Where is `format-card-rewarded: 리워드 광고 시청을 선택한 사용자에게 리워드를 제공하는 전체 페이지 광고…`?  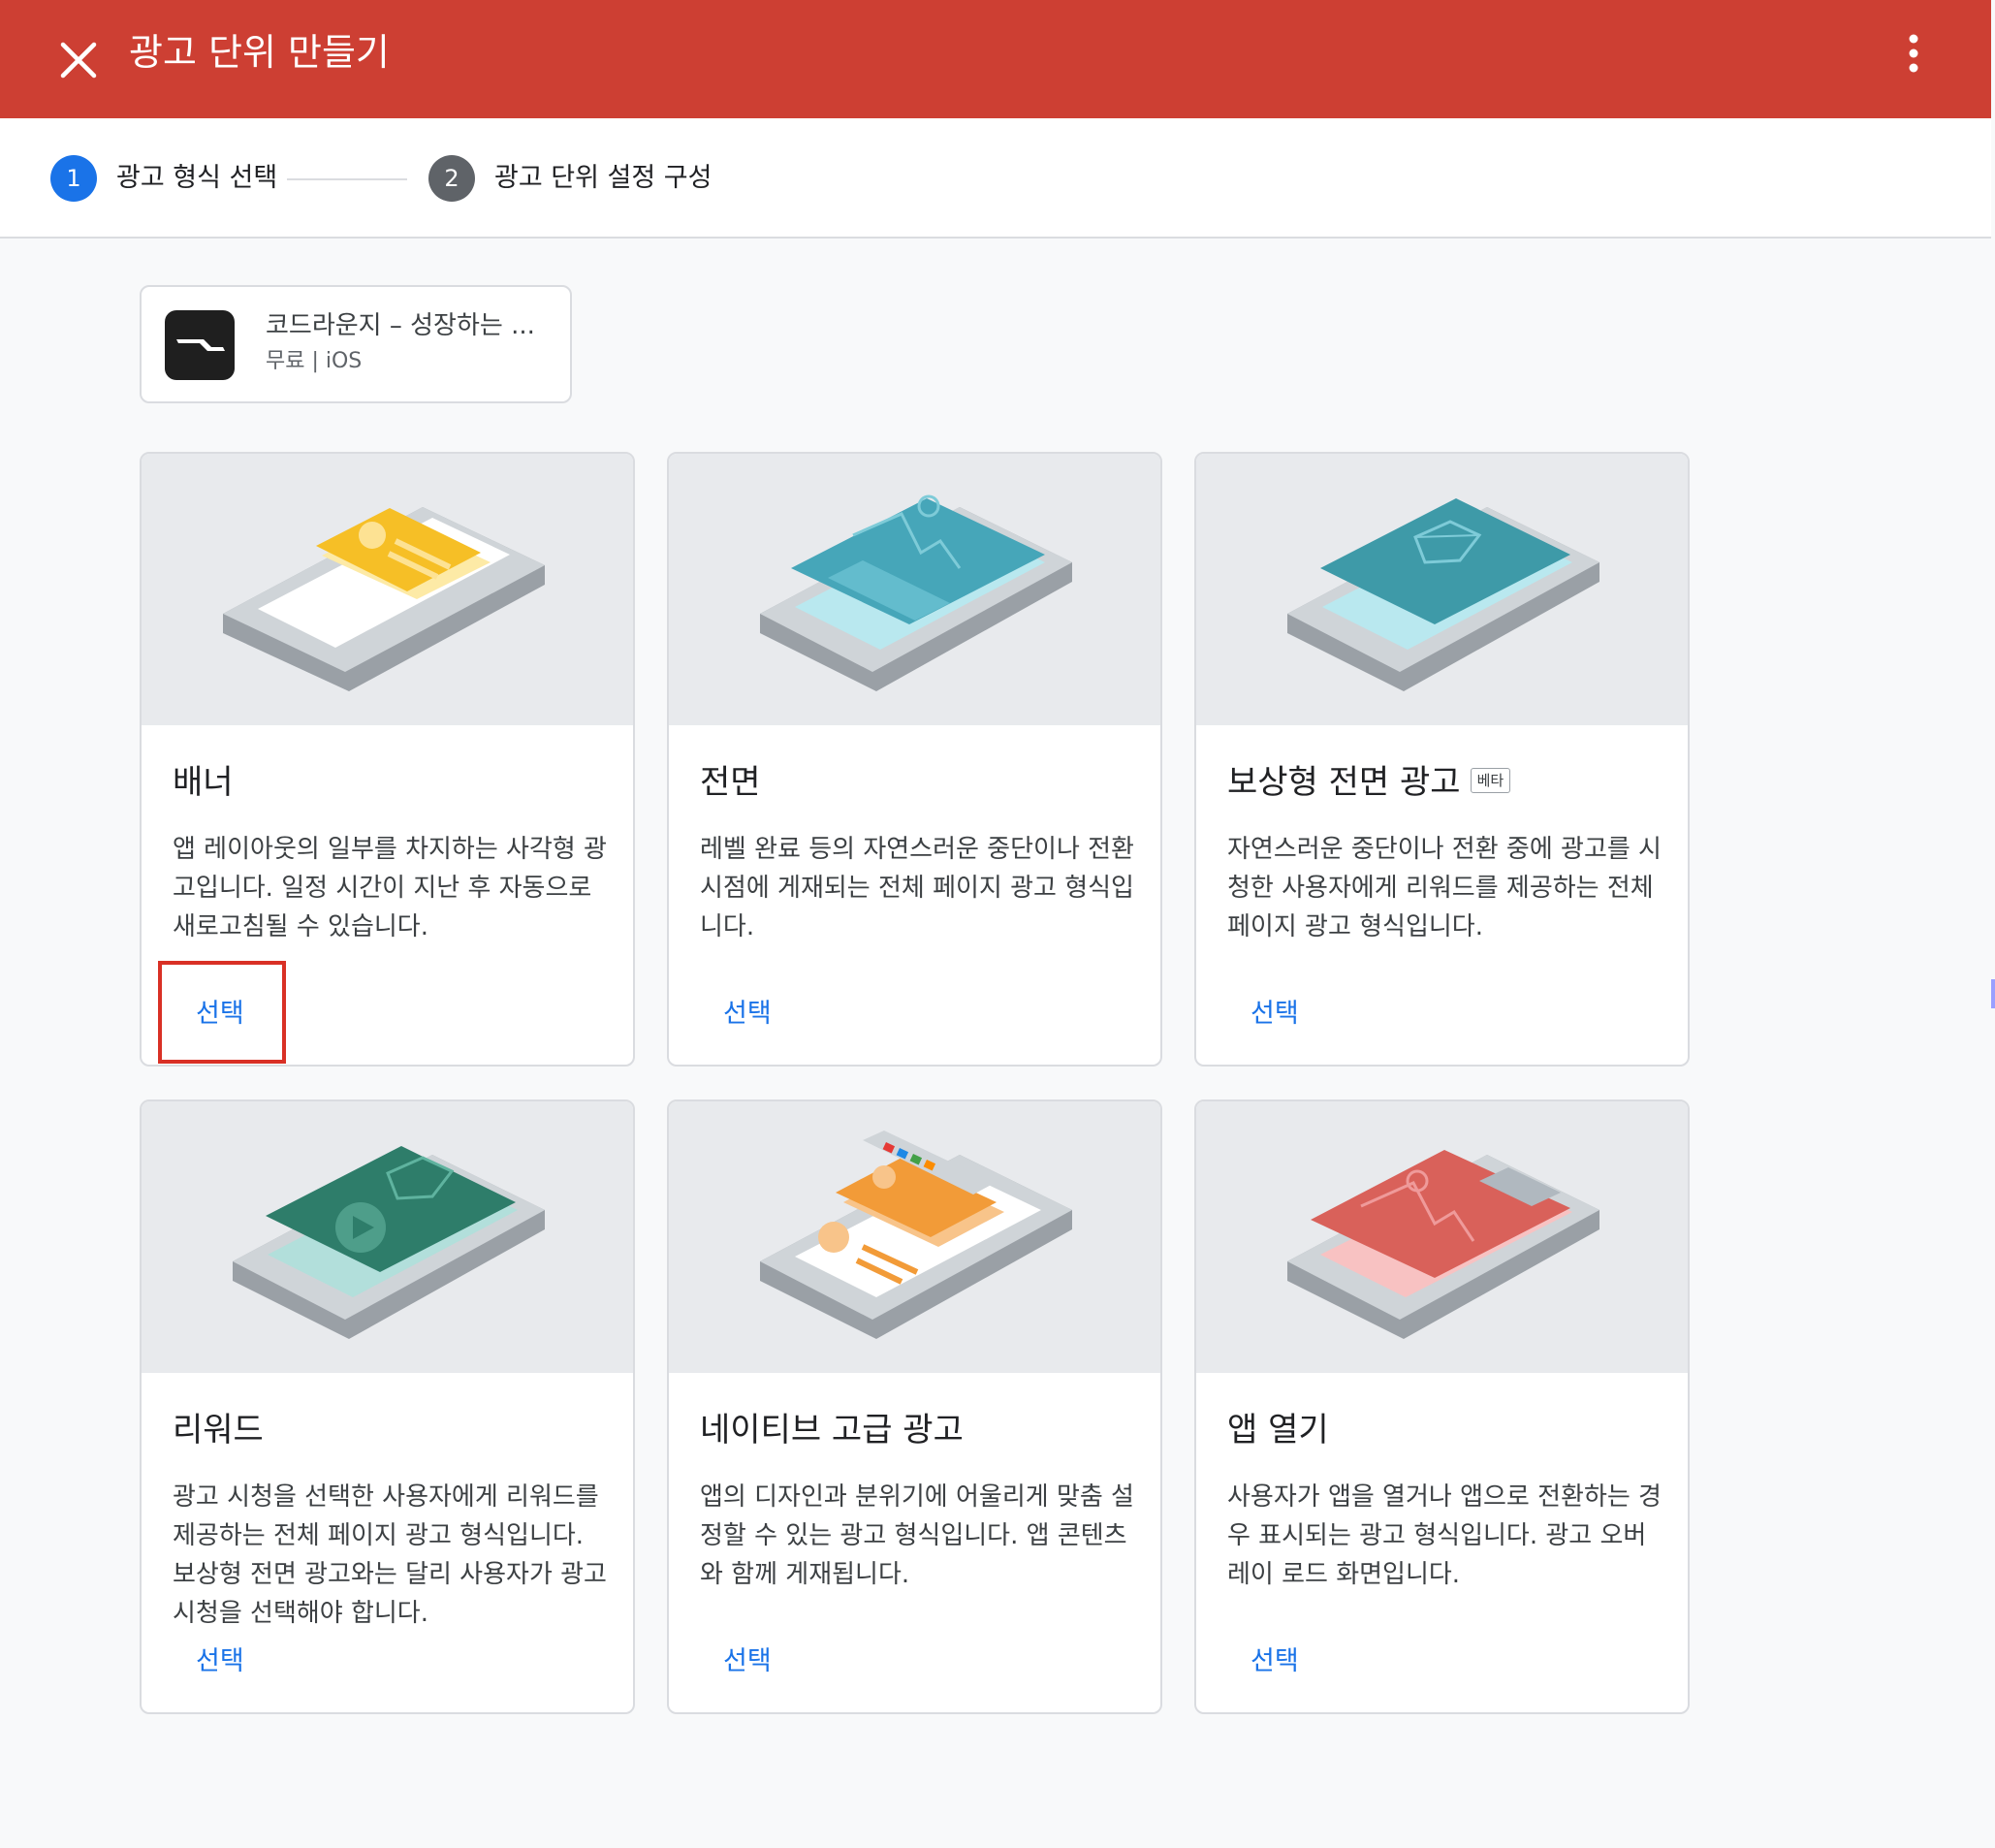 format-card-rewarded: 리워드 광고 시청을 선택한 사용자에게 리워드를 제공하는 전체 페이지 광고… is located at coordinates (387, 1406).